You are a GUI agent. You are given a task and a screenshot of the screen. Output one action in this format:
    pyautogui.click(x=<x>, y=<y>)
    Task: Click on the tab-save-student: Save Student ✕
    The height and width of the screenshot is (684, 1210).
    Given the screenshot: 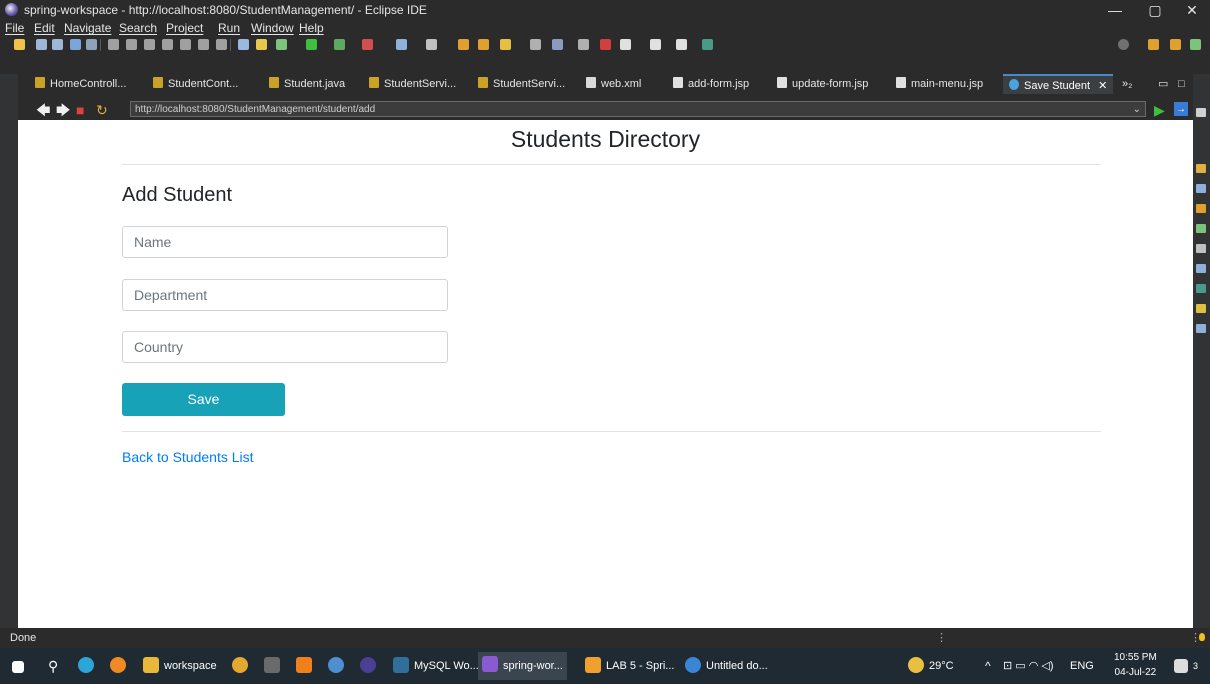 What is the action you would take?
    pyautogui.click(x=1058, y=84)
    